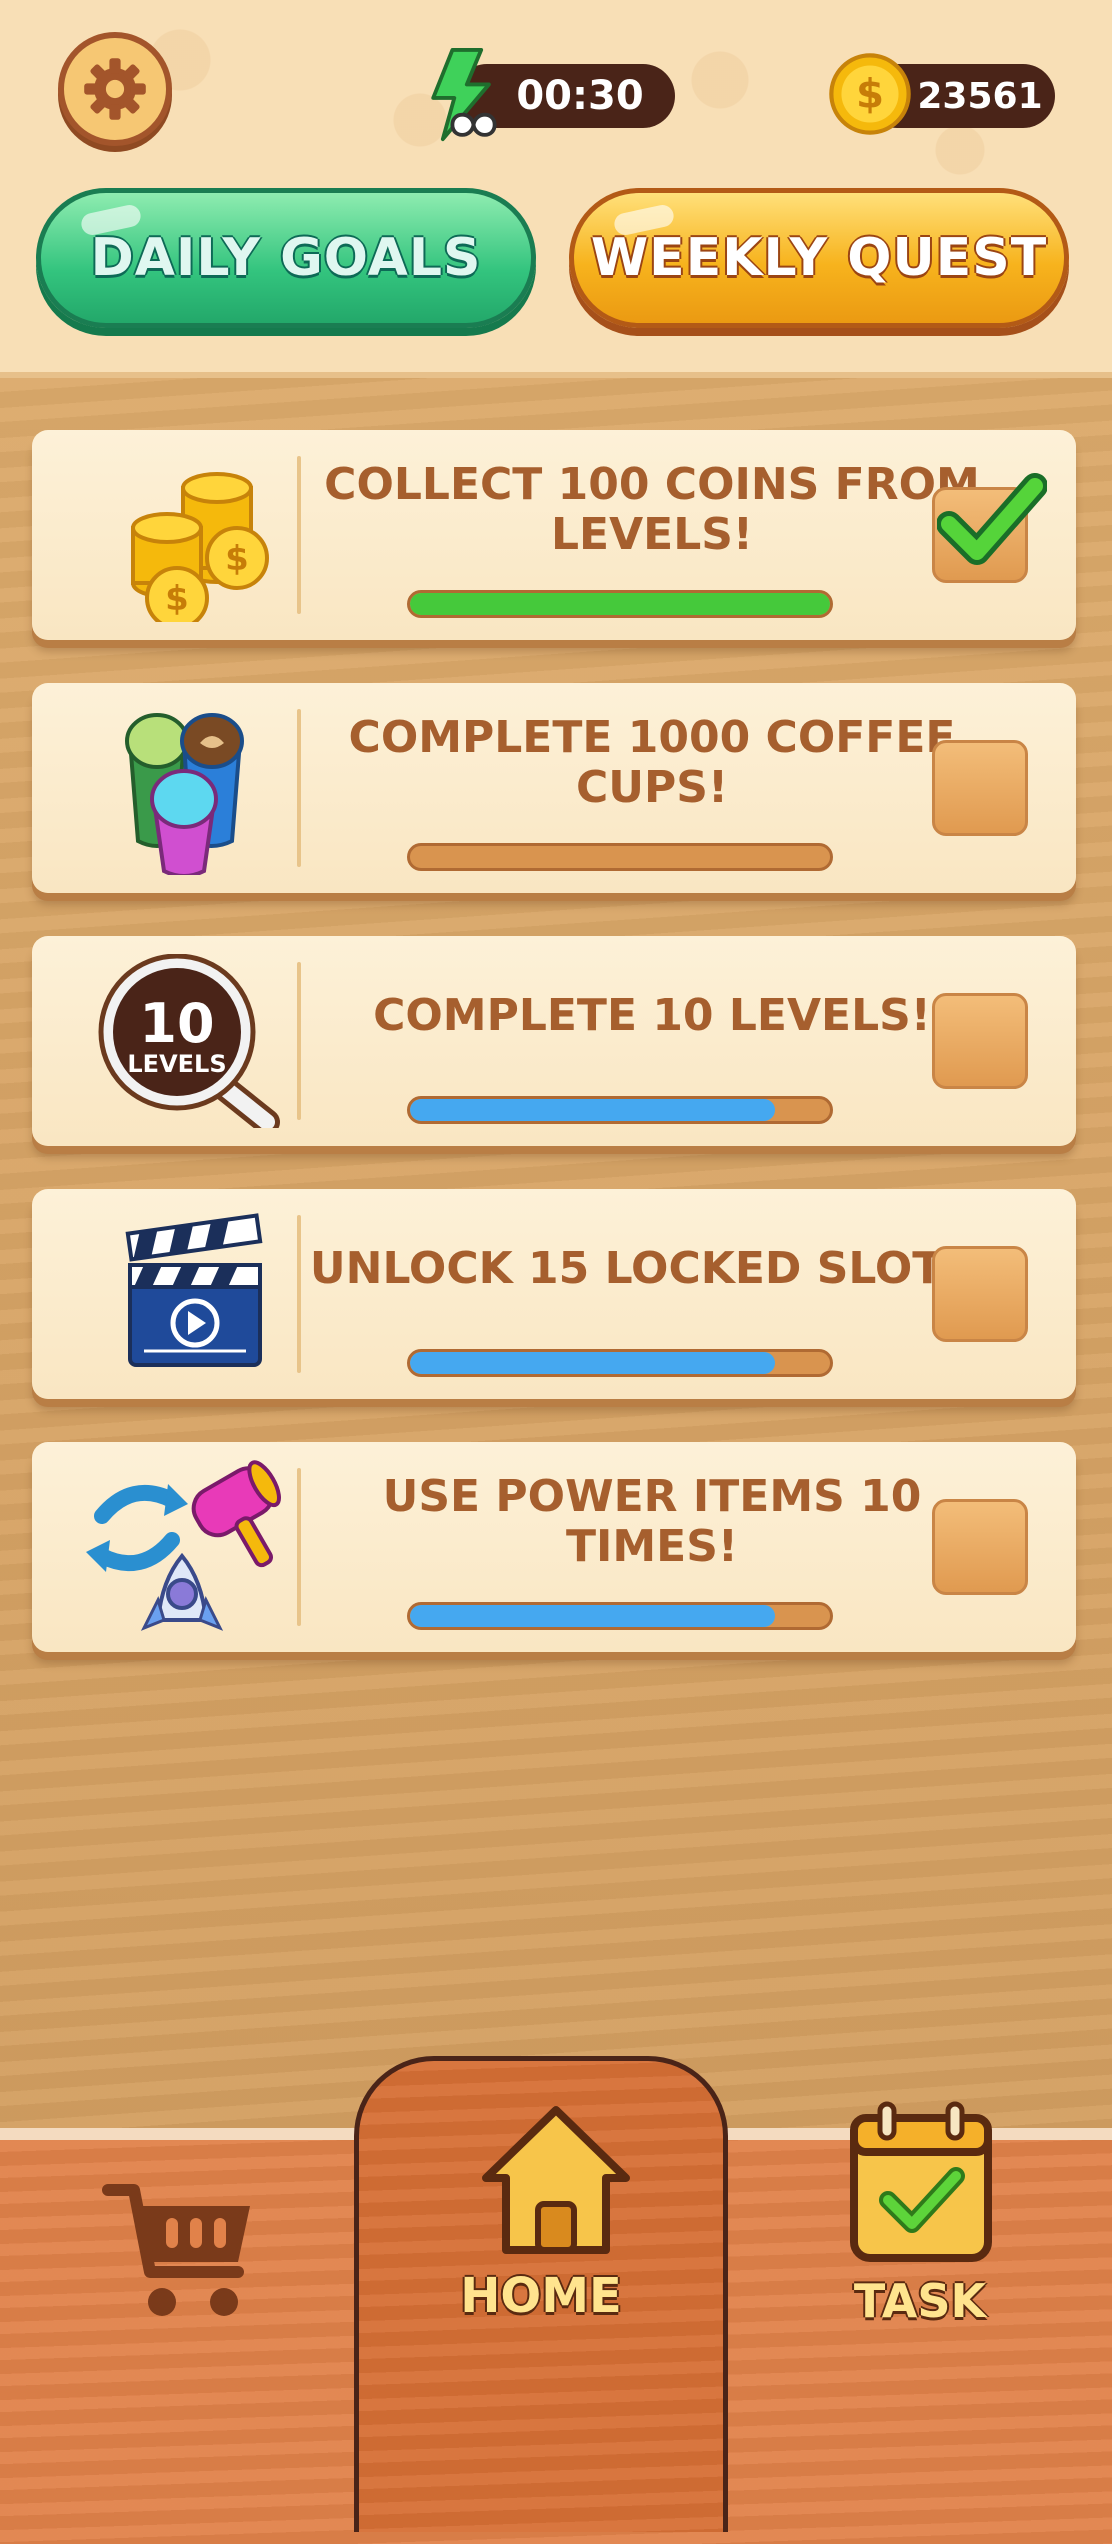 This screenshot has width=1112, height=2544. Describe the element at coordinates (183, 1545) in the screenshot. I see `power-items-icon` at that location.